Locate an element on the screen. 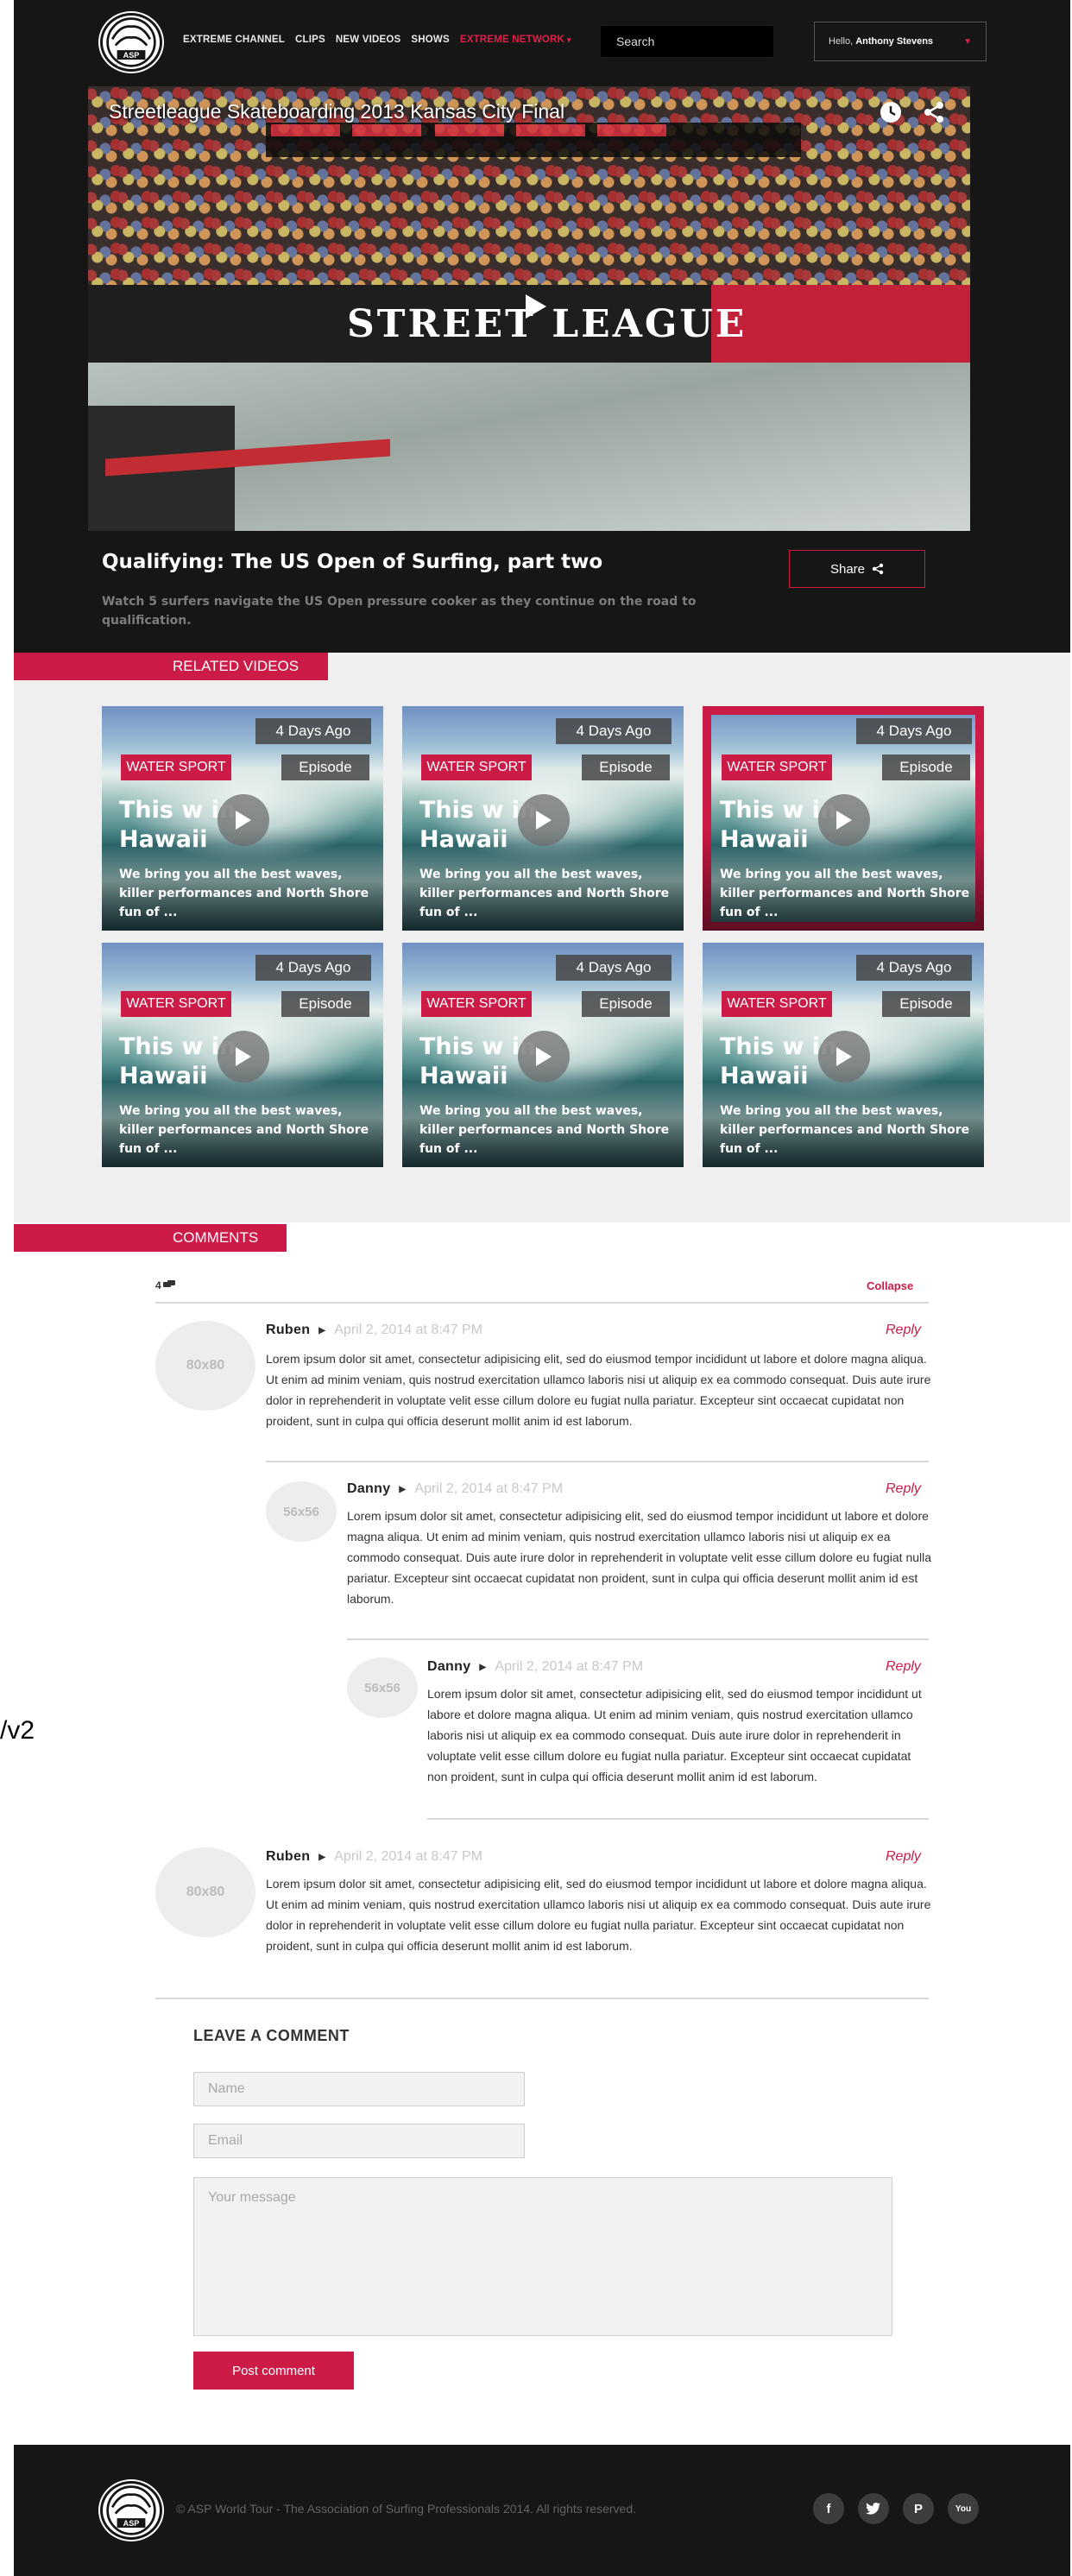 The image size is (1072, 2576). nav-extreme-network: EXTREME NETWORK ▾ is located at coordinates (515, 40).